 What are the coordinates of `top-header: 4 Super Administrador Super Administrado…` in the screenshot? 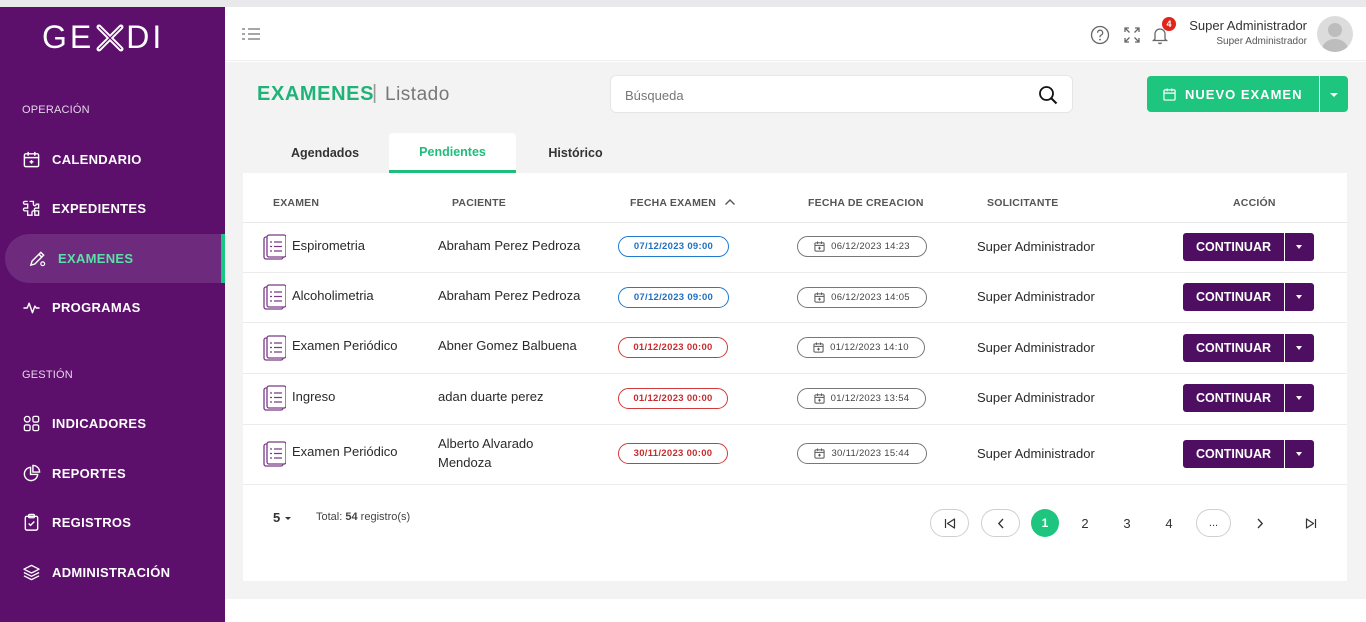 It's located at (795, 34).